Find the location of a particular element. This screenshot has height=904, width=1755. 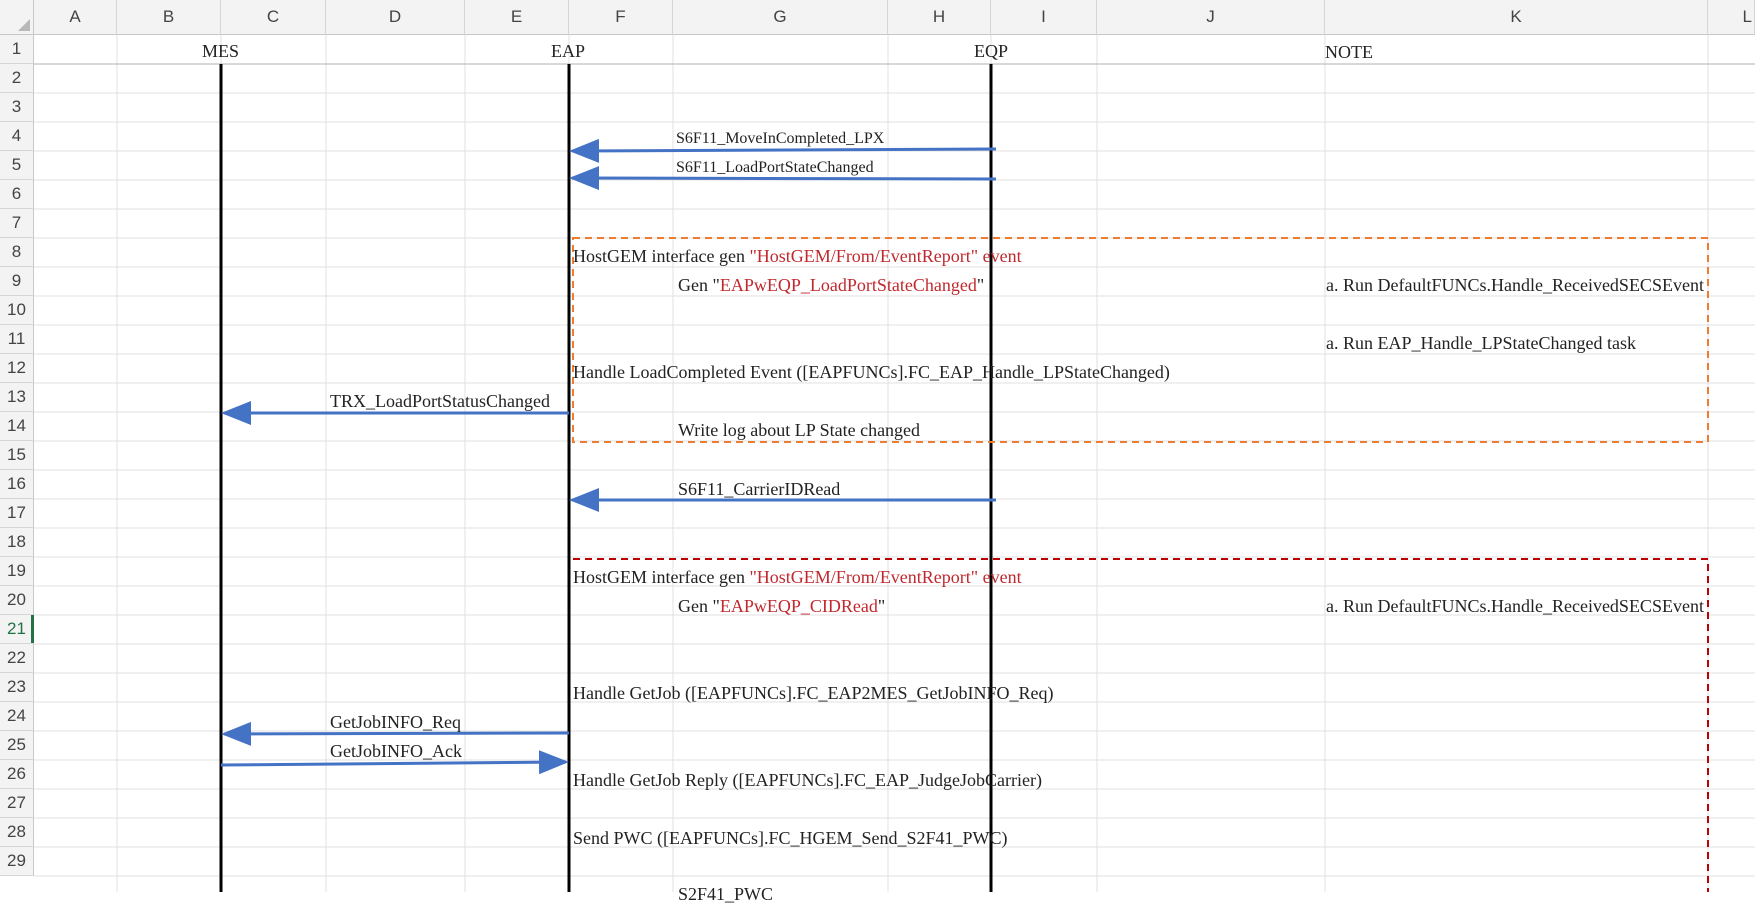

eqp-header: EQP is located at coordinates (991, 51).